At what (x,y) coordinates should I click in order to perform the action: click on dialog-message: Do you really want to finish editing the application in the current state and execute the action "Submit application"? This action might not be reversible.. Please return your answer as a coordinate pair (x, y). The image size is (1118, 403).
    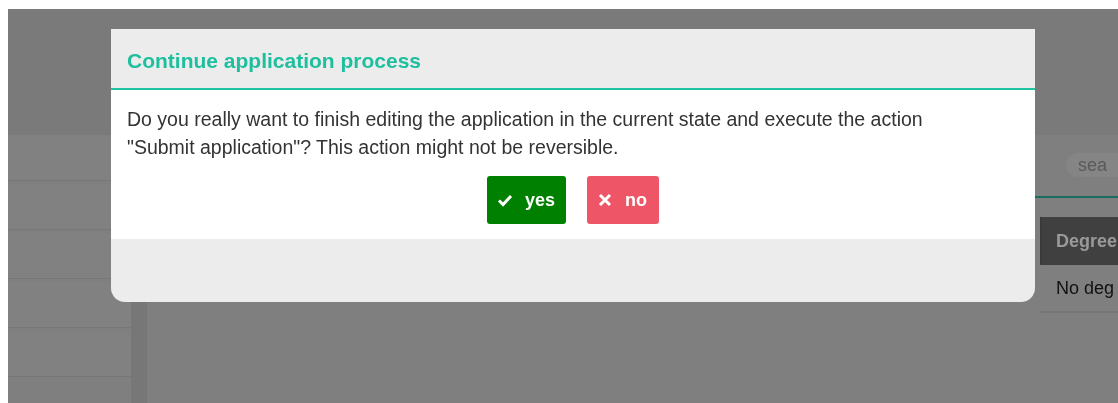
    Looking at the image, I should click on (525, 133).